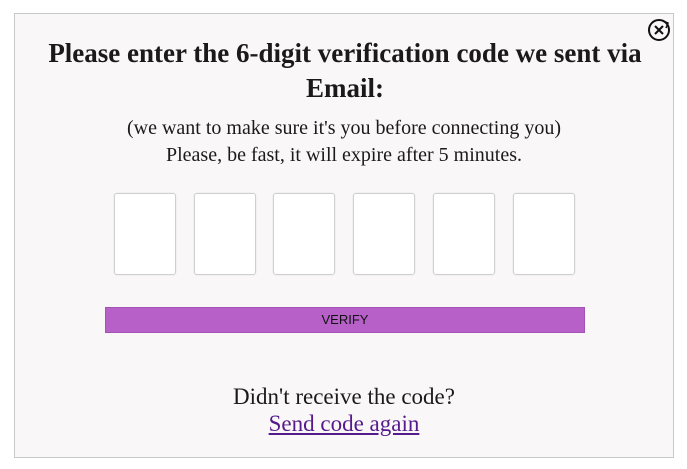 This screenshot has width=687, height=469. I want to click on code-digit-4-input, so click(384, 234).